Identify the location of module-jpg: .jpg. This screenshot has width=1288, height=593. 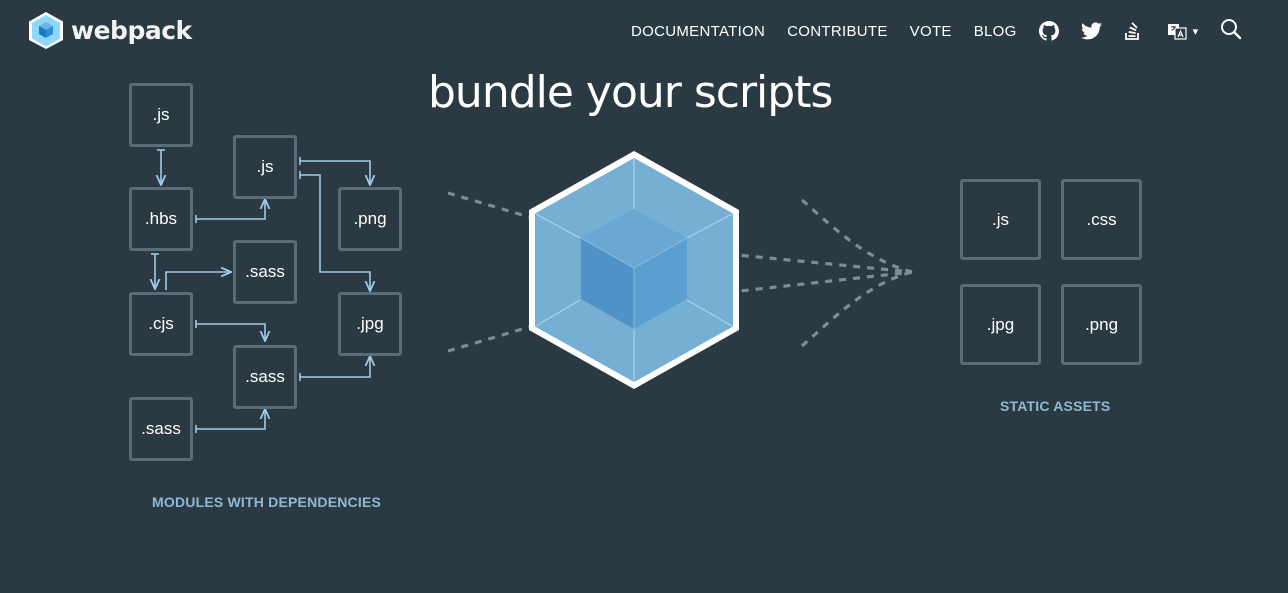
(370, 324).